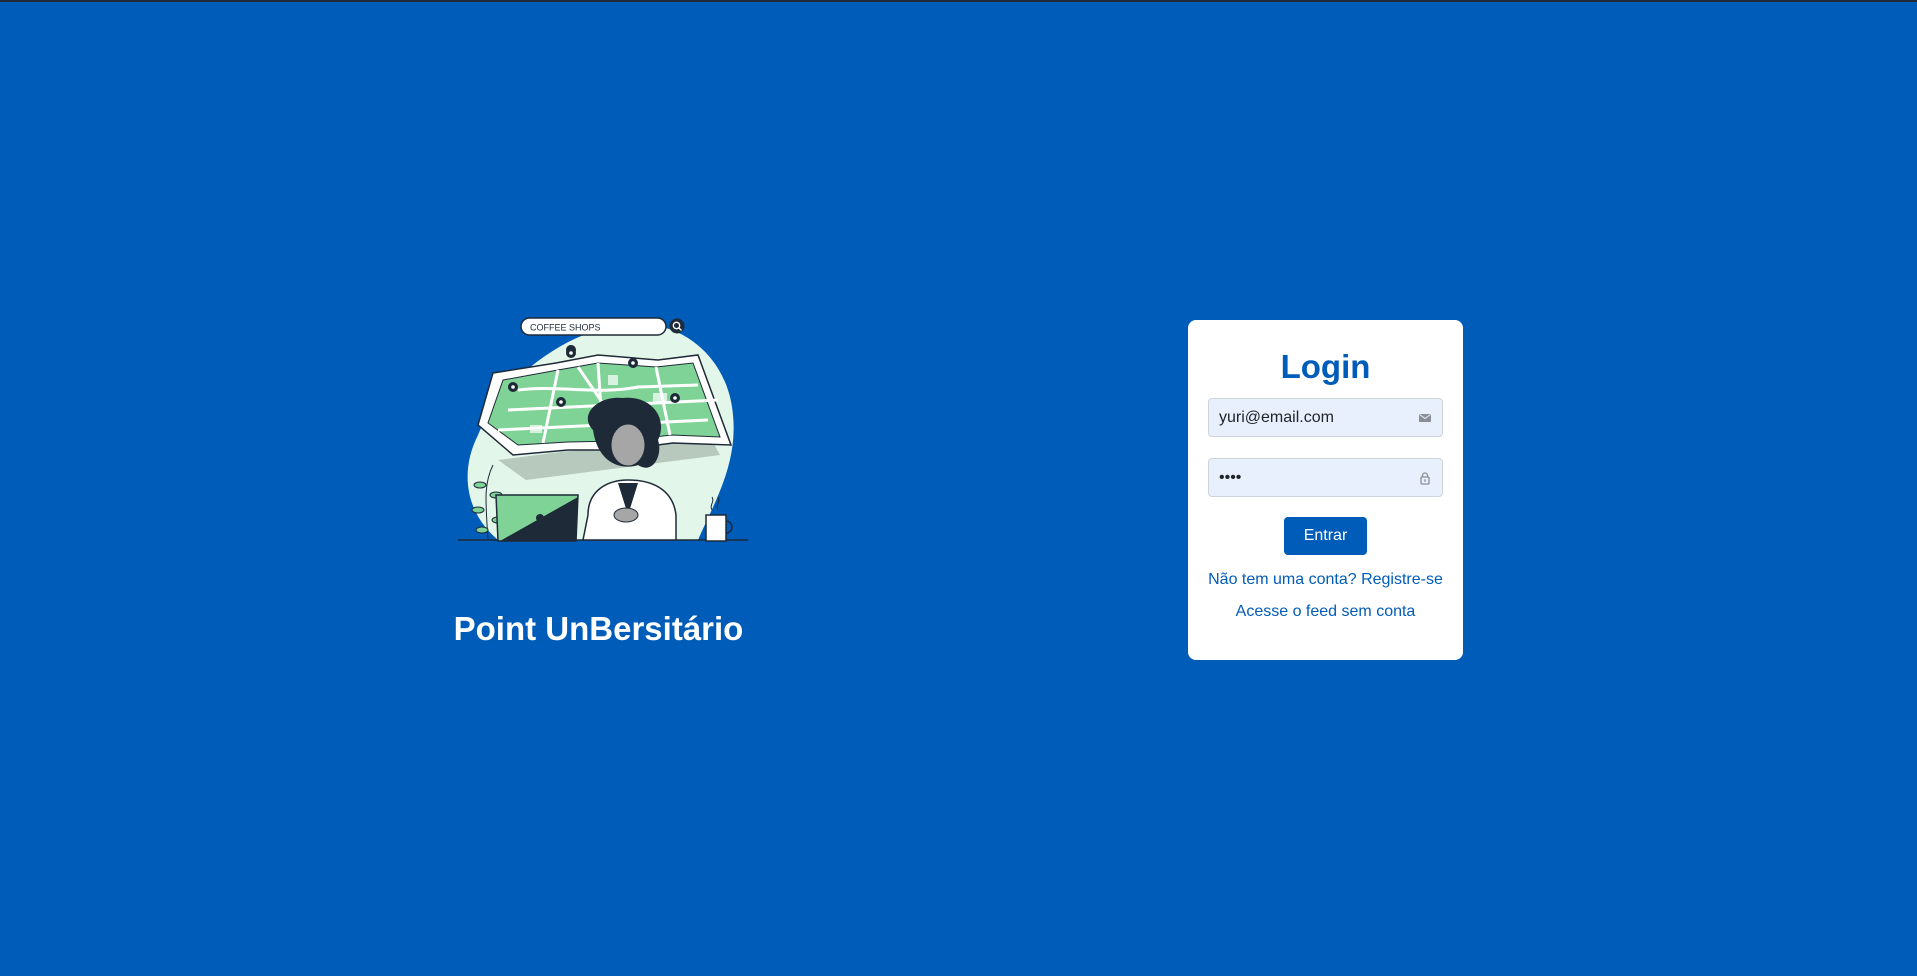 This screenshot has width=1917, height=976. I want to click on password-field, so click(1325, 477).